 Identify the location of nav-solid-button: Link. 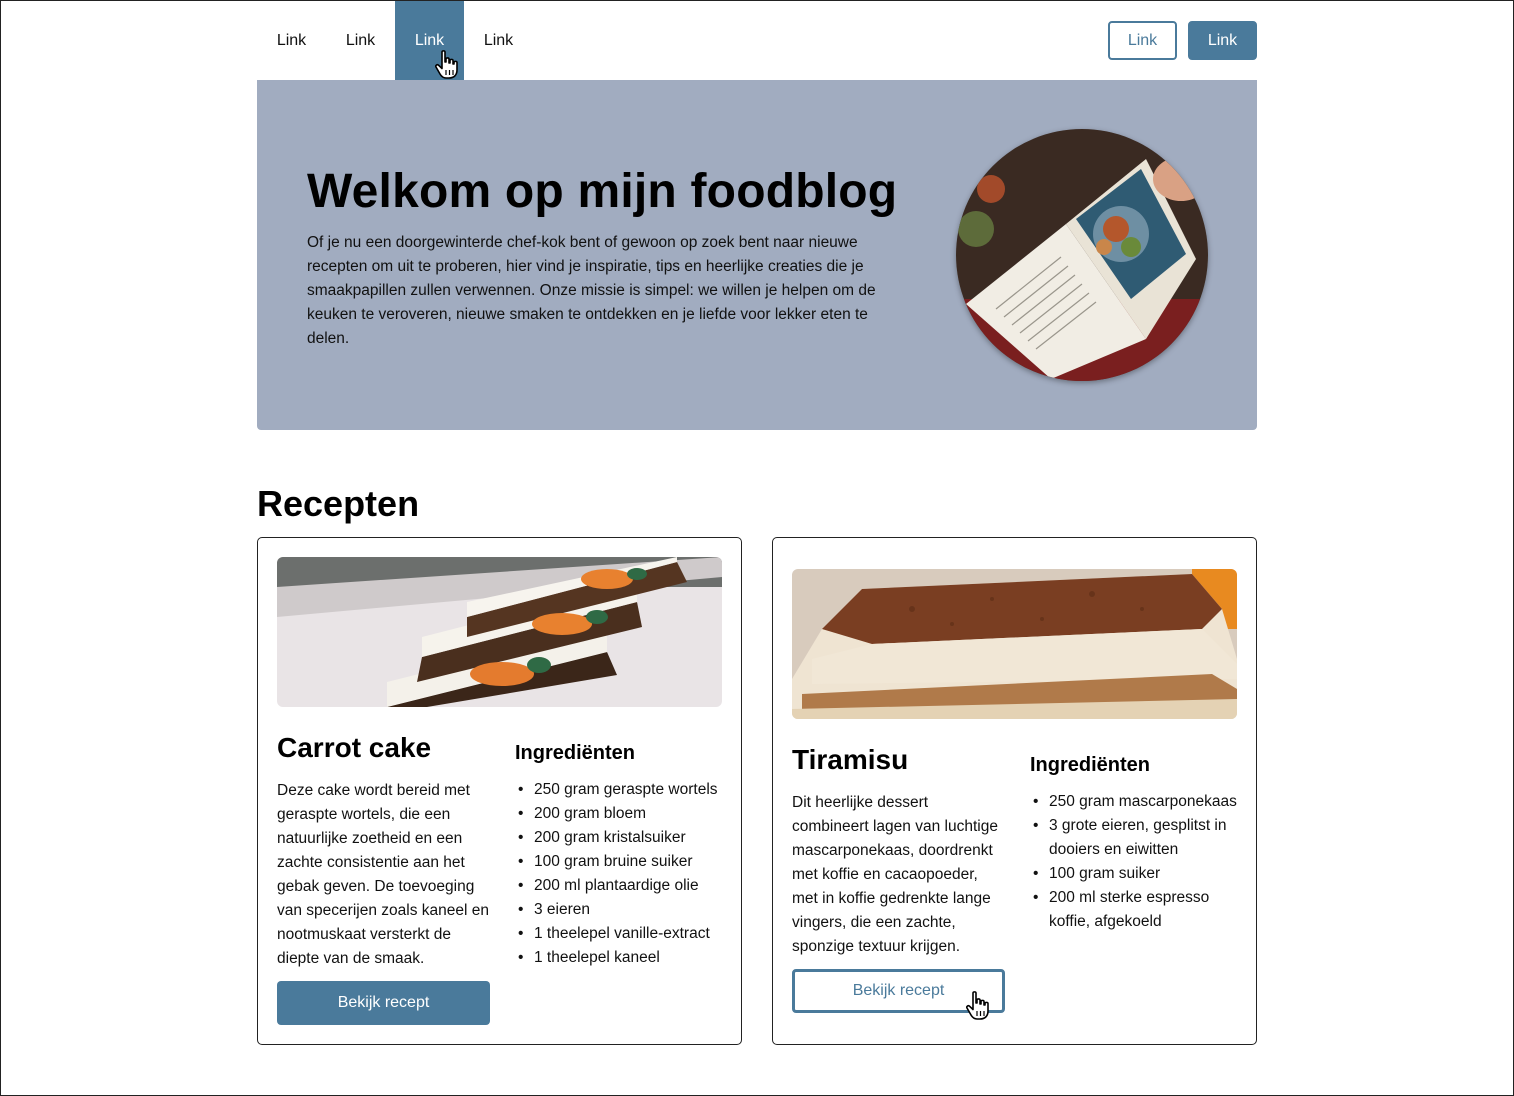
(1222, 40).